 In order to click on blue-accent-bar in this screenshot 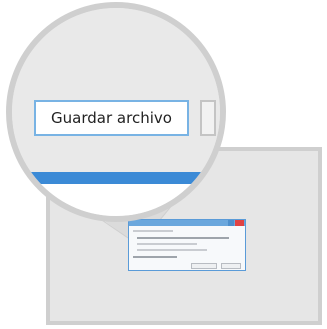, I will do `click(116, 178)`.